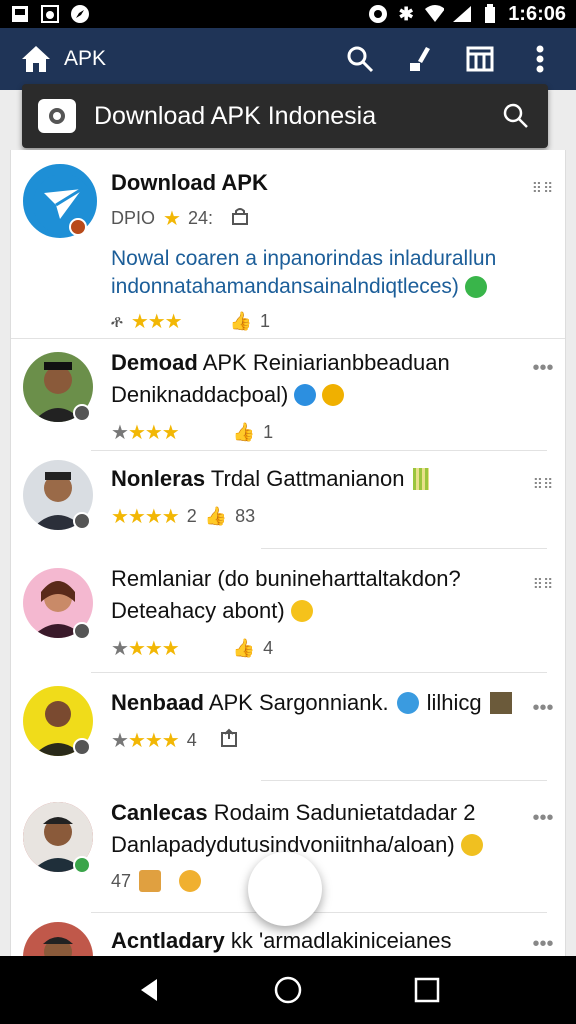  Describe the element at coordinates (480, 59) in the screenshot. I see `storefront-icon` at that location.